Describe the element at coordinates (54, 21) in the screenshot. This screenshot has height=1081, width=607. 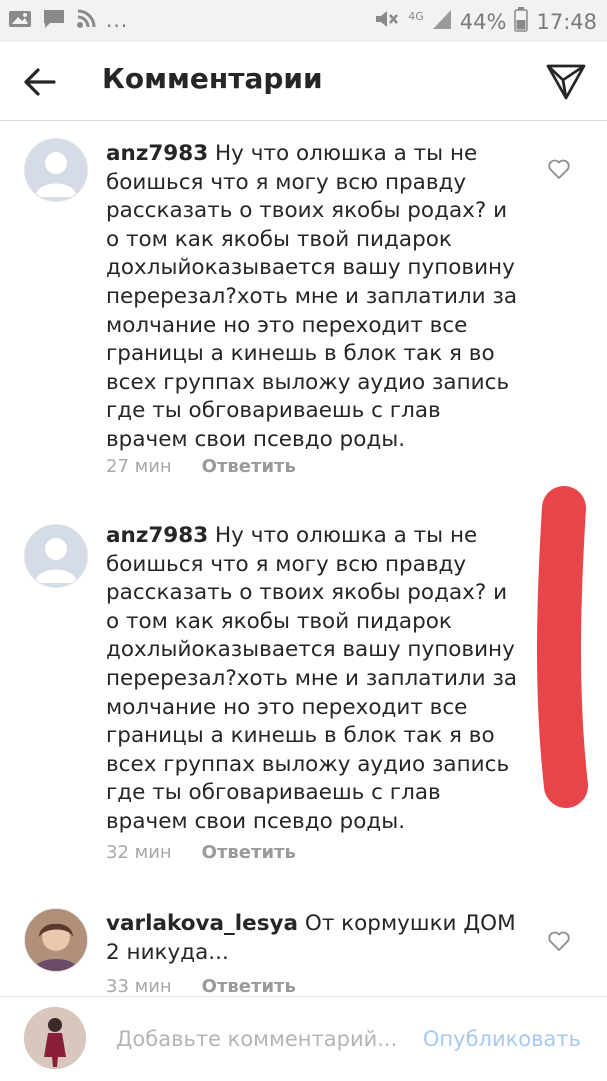
I see `message-icon` at that location.